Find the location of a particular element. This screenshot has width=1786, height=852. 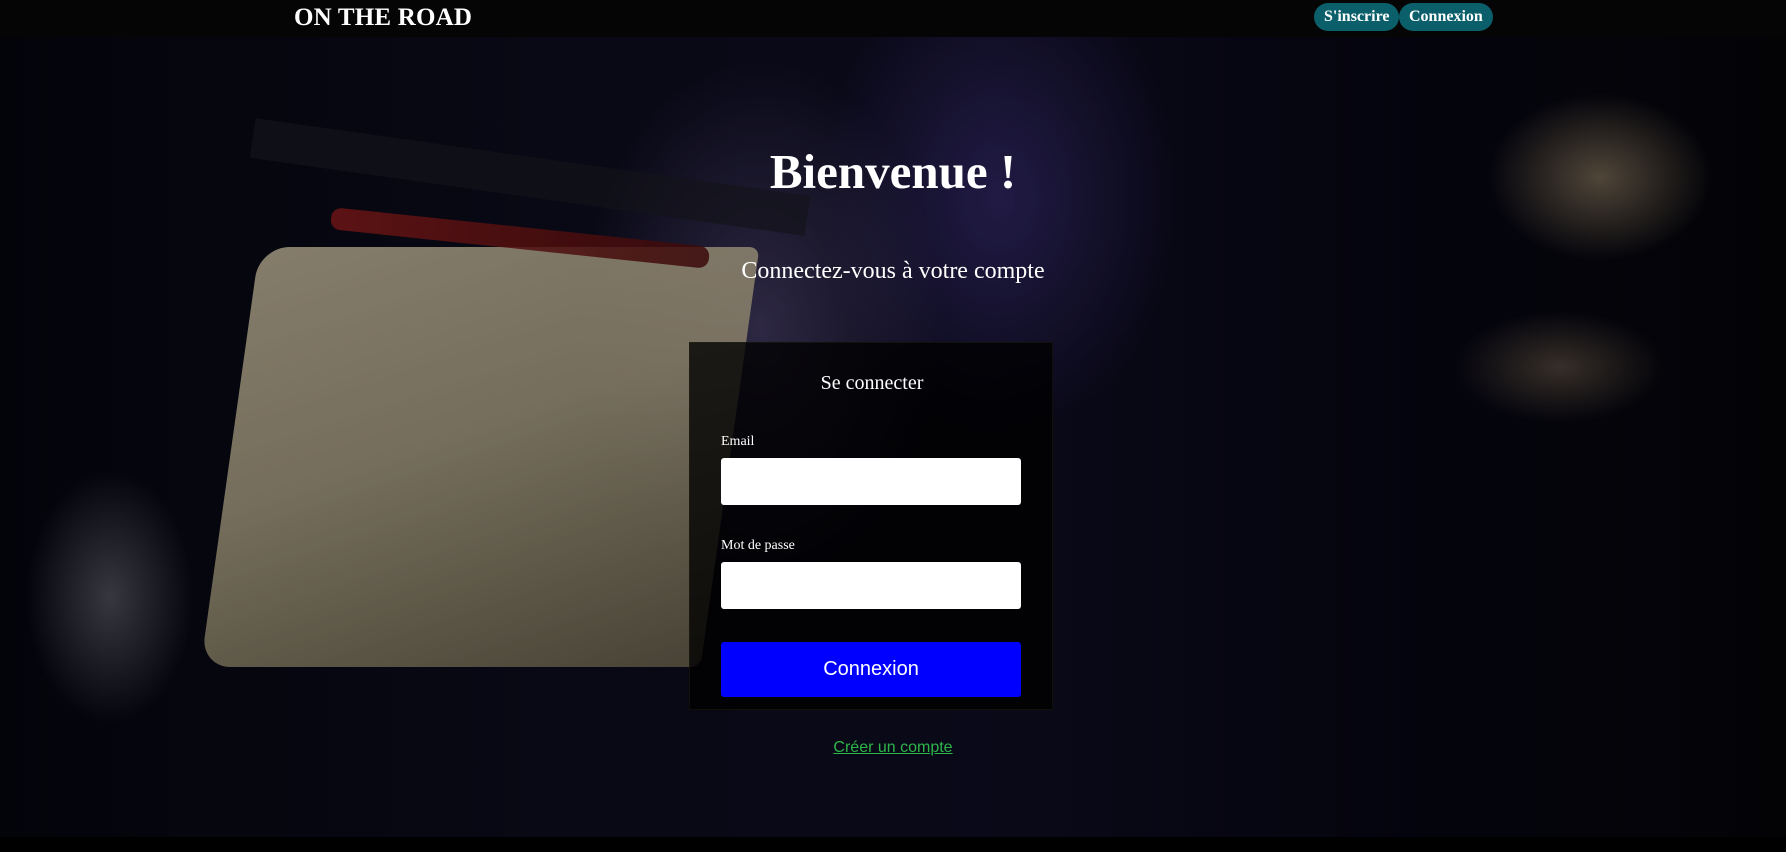

password-field is located at coordinates (871, 585).